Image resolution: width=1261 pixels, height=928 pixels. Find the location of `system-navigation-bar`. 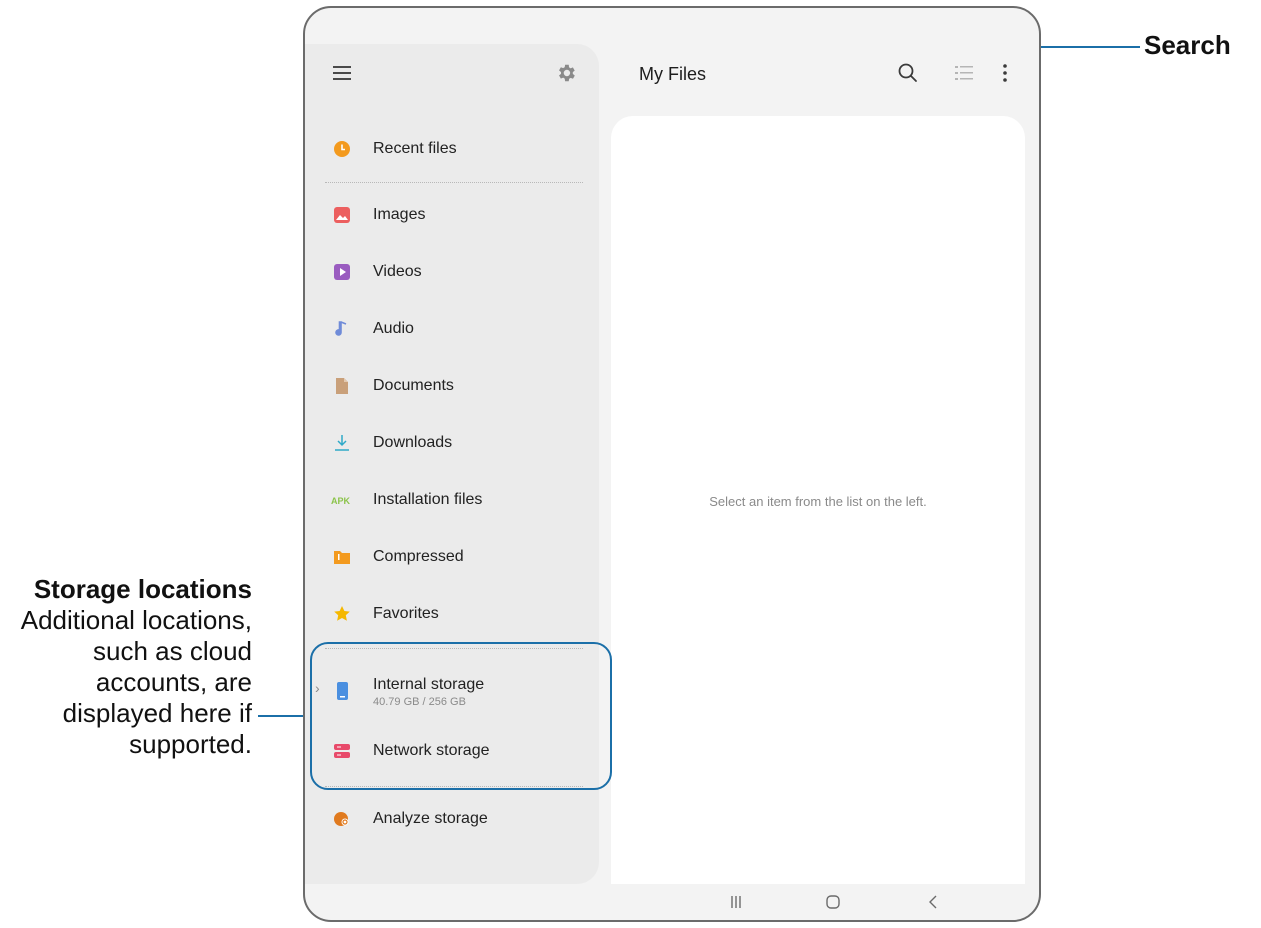

system-navigation-bar is located at coordinates (672, 902).